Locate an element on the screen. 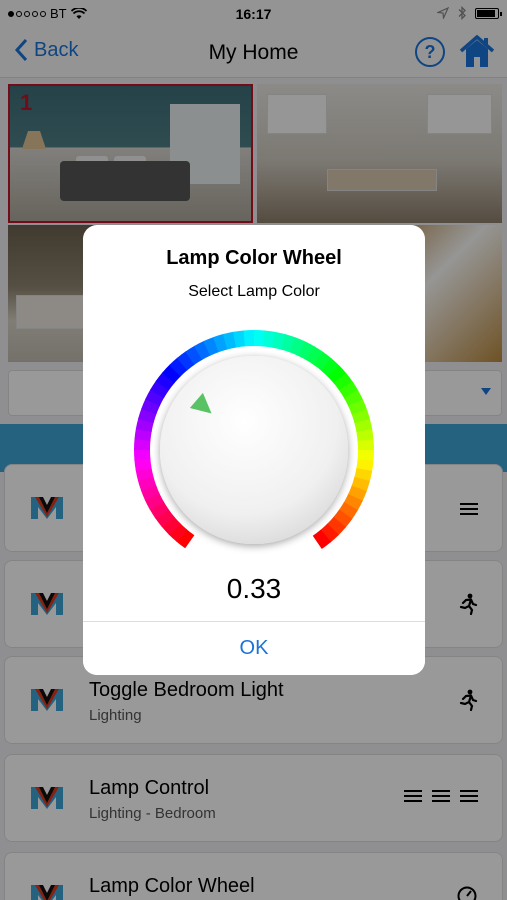  color-knob is located at coordinates (254, 450).